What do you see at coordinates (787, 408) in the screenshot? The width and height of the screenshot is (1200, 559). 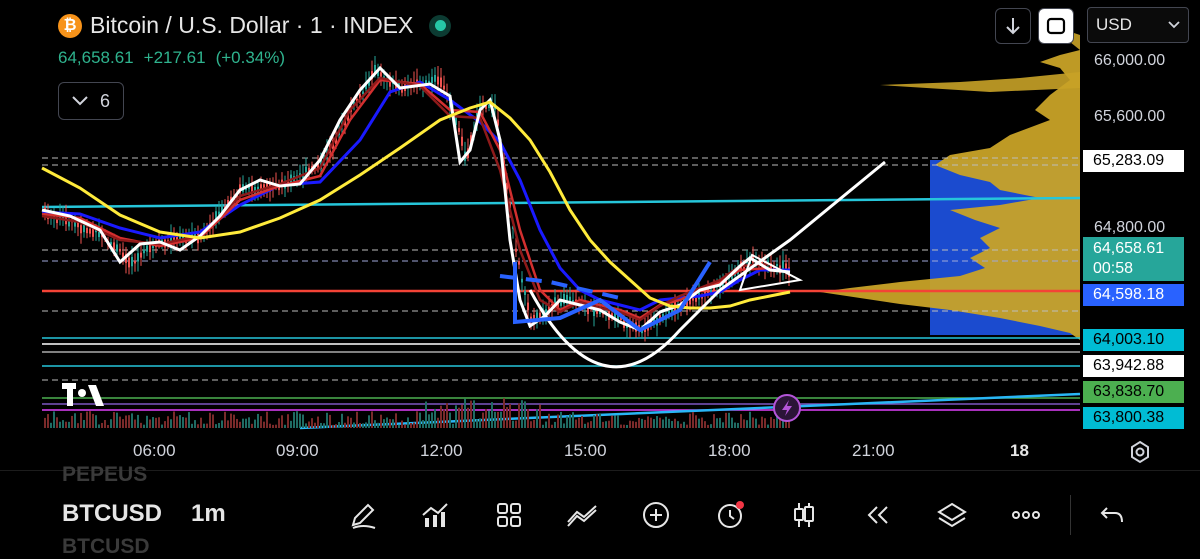 I see `lightning-icon` at bounding box center [787, 408].